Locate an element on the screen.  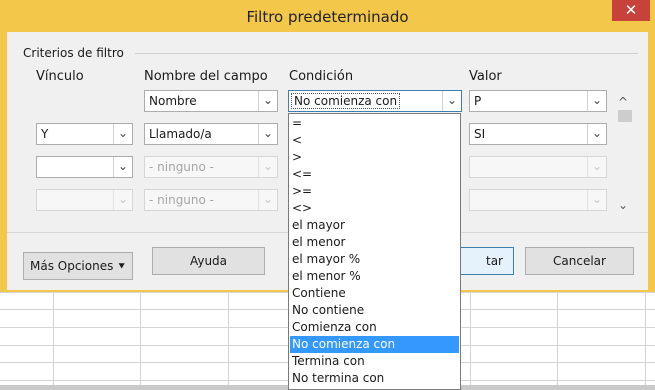
value-combobox-2: SI ⌄ is located at coordinates (538, 134).